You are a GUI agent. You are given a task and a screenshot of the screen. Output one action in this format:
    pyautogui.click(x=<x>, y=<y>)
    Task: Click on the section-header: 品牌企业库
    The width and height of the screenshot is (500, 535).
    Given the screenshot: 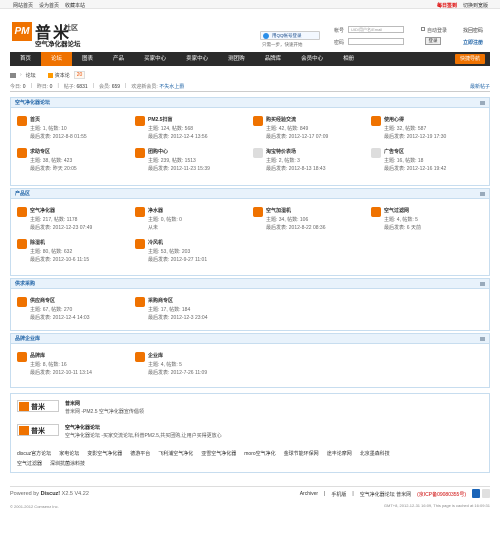 What is the action you would take?
    pyautogui.click(x=250, y=339)
    